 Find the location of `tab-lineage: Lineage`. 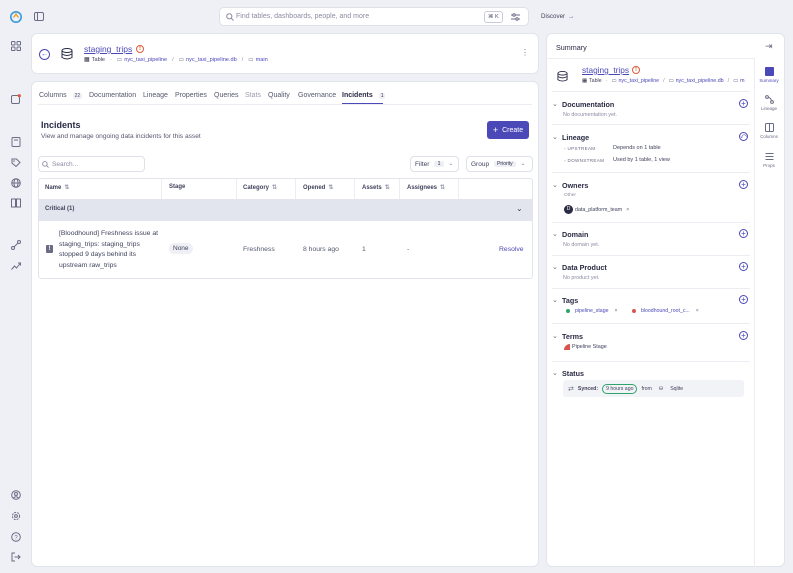

tab-lineage: Lineage is located at coordinates (155, 95).